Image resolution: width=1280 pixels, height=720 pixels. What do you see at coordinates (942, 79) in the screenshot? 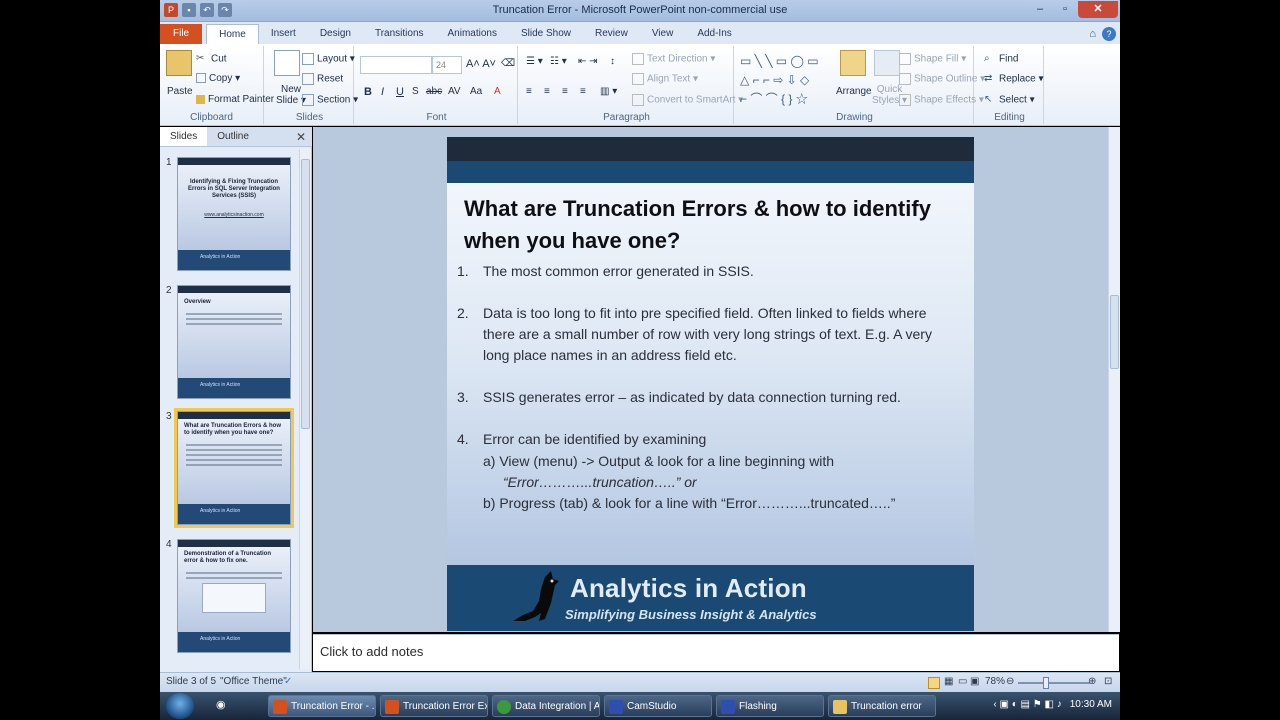
I see `shape-outline-button: Shape Outline ▾` at bounding box center [942, 79].